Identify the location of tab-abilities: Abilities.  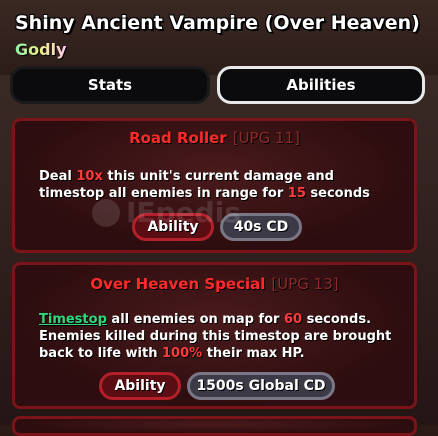
(321, 85).